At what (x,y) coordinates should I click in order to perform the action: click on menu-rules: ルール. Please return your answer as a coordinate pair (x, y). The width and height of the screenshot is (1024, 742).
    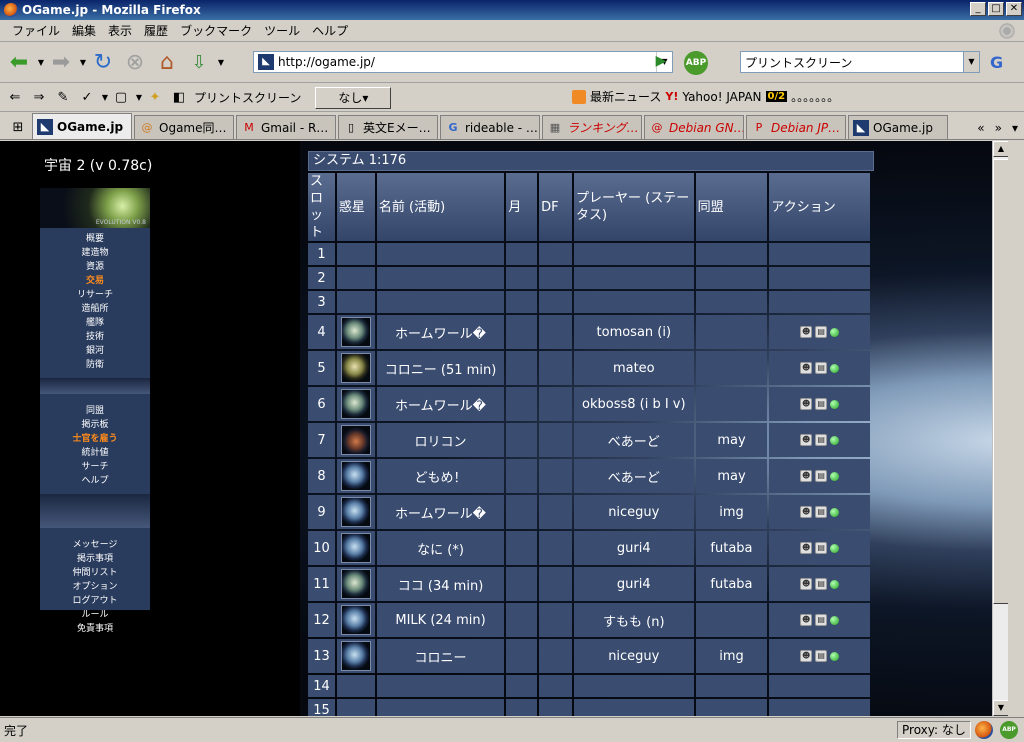
    Looking at the image, I should click on (95, 615).